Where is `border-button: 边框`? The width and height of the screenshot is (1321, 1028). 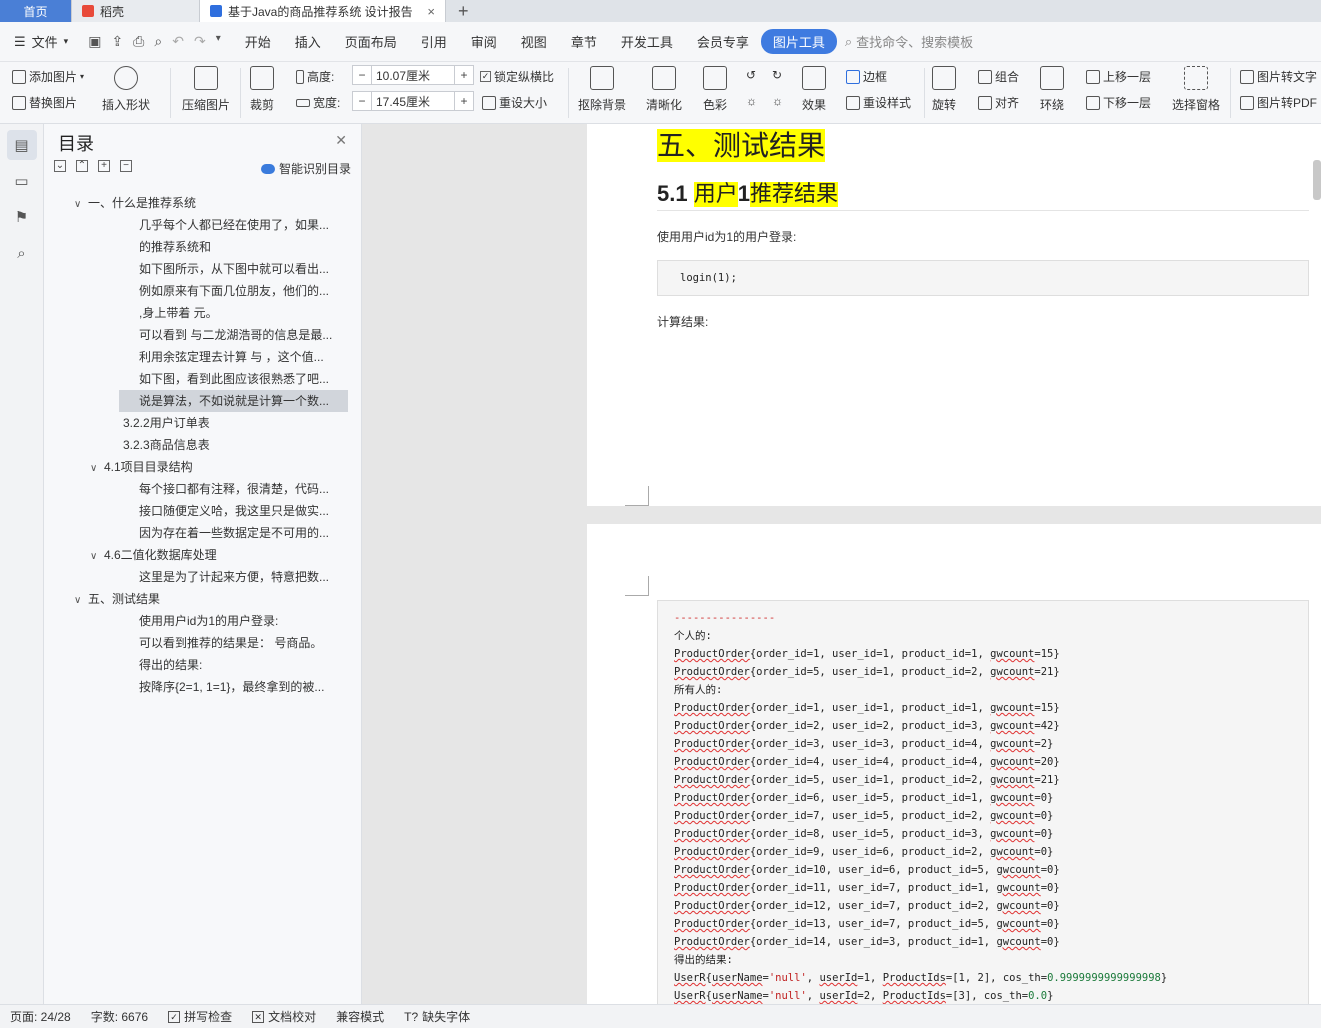
border-button: 边框 is located at coordinates (866, 76).